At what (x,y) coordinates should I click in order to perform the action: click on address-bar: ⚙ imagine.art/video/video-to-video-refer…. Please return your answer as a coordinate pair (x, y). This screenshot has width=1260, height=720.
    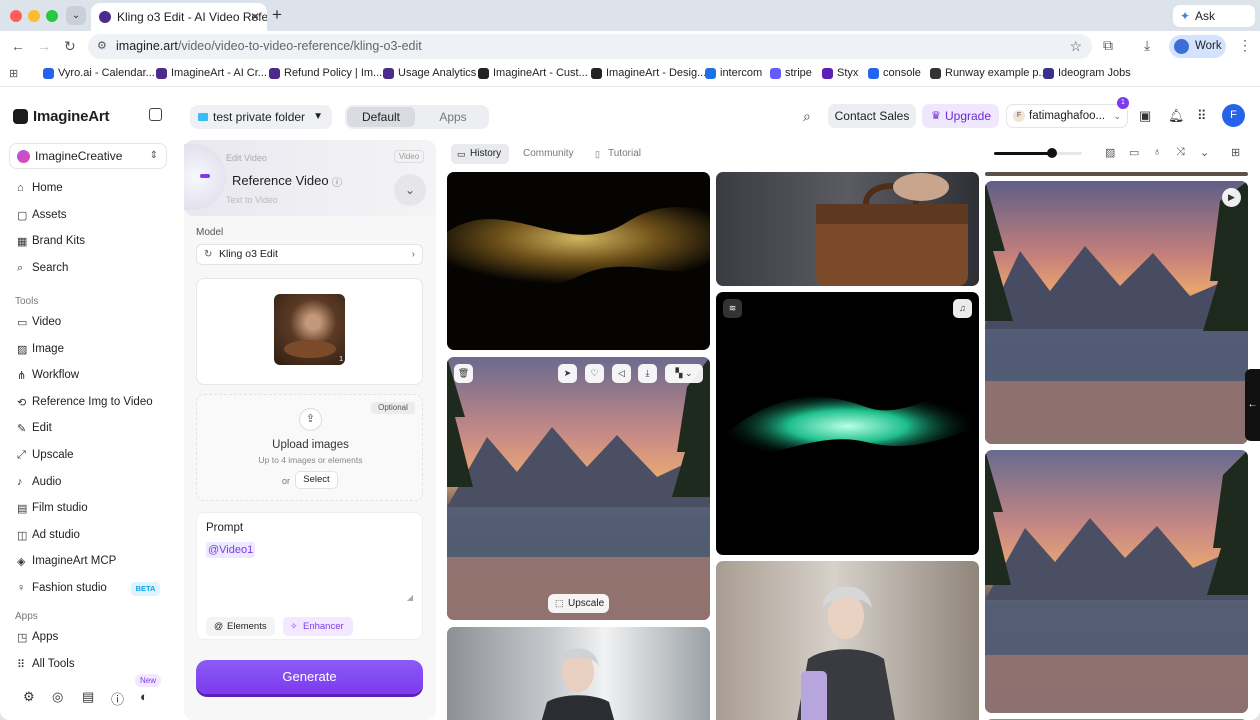
    Looking at the image, I should click on (590, 46).